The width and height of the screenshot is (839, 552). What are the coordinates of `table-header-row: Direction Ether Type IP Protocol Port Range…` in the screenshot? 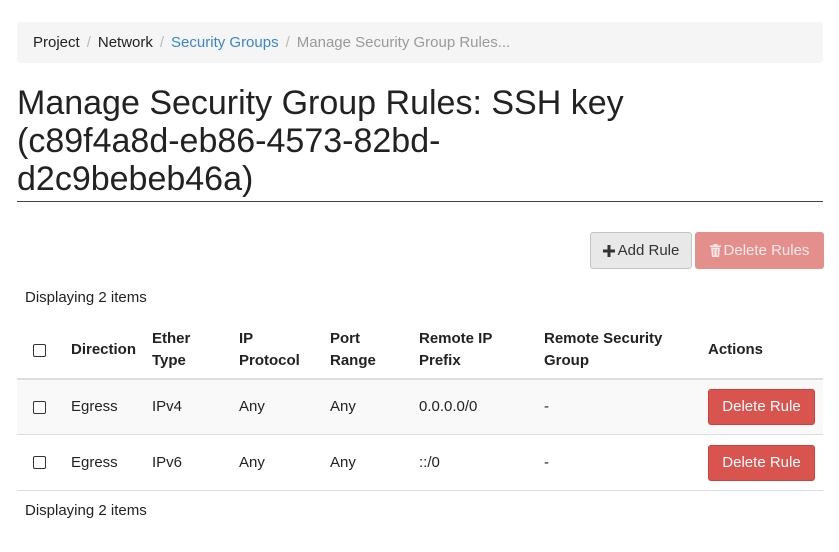 It's located at (420, 351).